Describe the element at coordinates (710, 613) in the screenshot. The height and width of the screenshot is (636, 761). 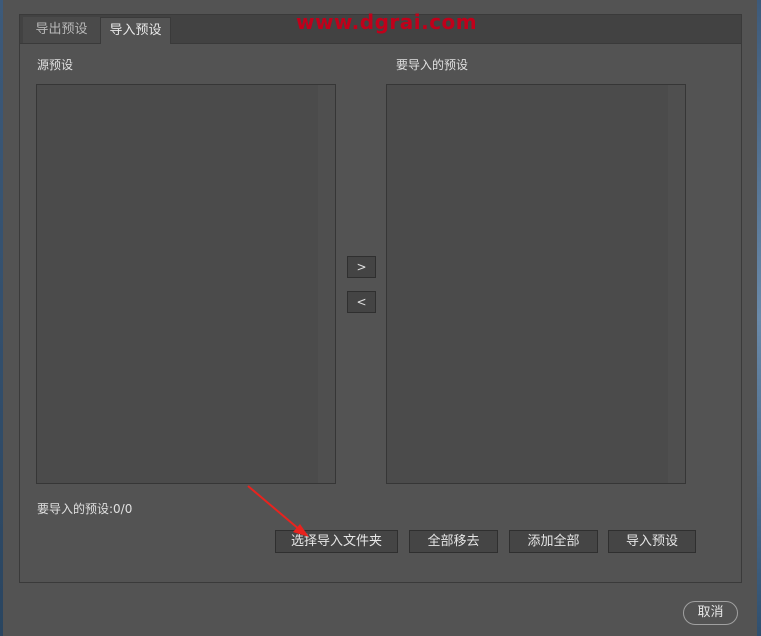
I see `cancel-button: 取消` at that location.